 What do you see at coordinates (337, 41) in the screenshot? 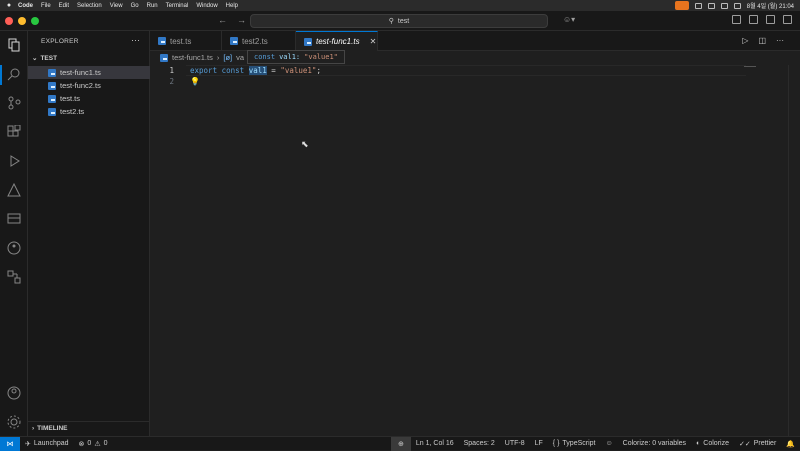
I see `tab-test-func1: test-func1.ts ✕` at bounding box center [337, 41].